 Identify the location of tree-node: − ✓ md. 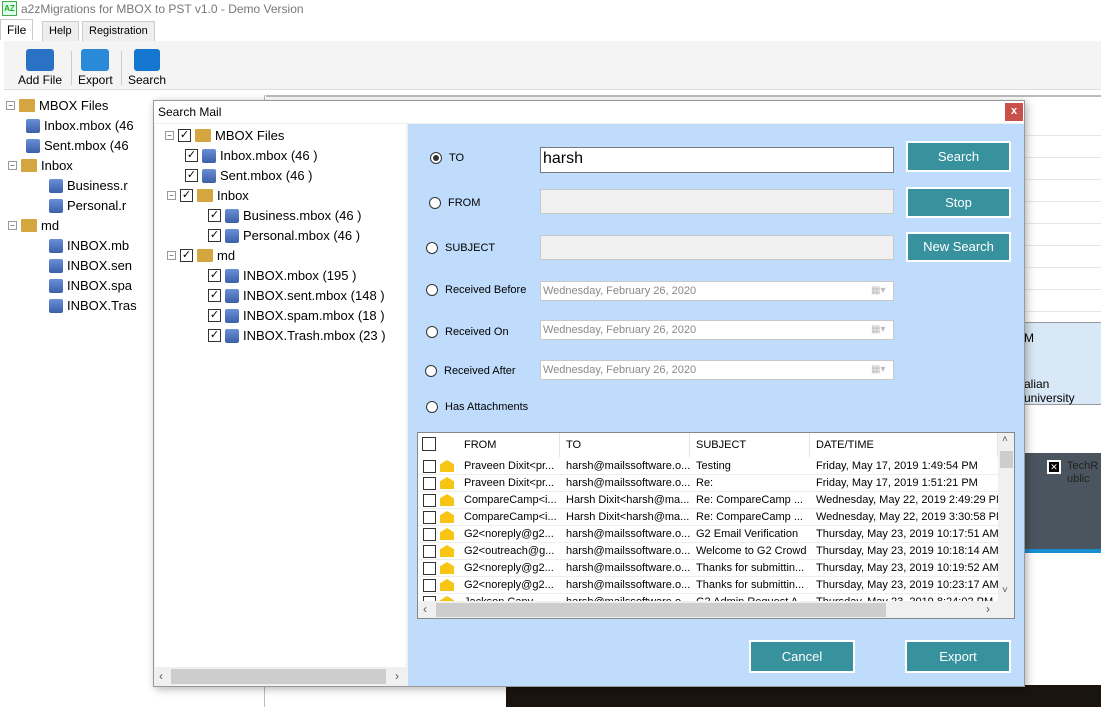
(201, 255).